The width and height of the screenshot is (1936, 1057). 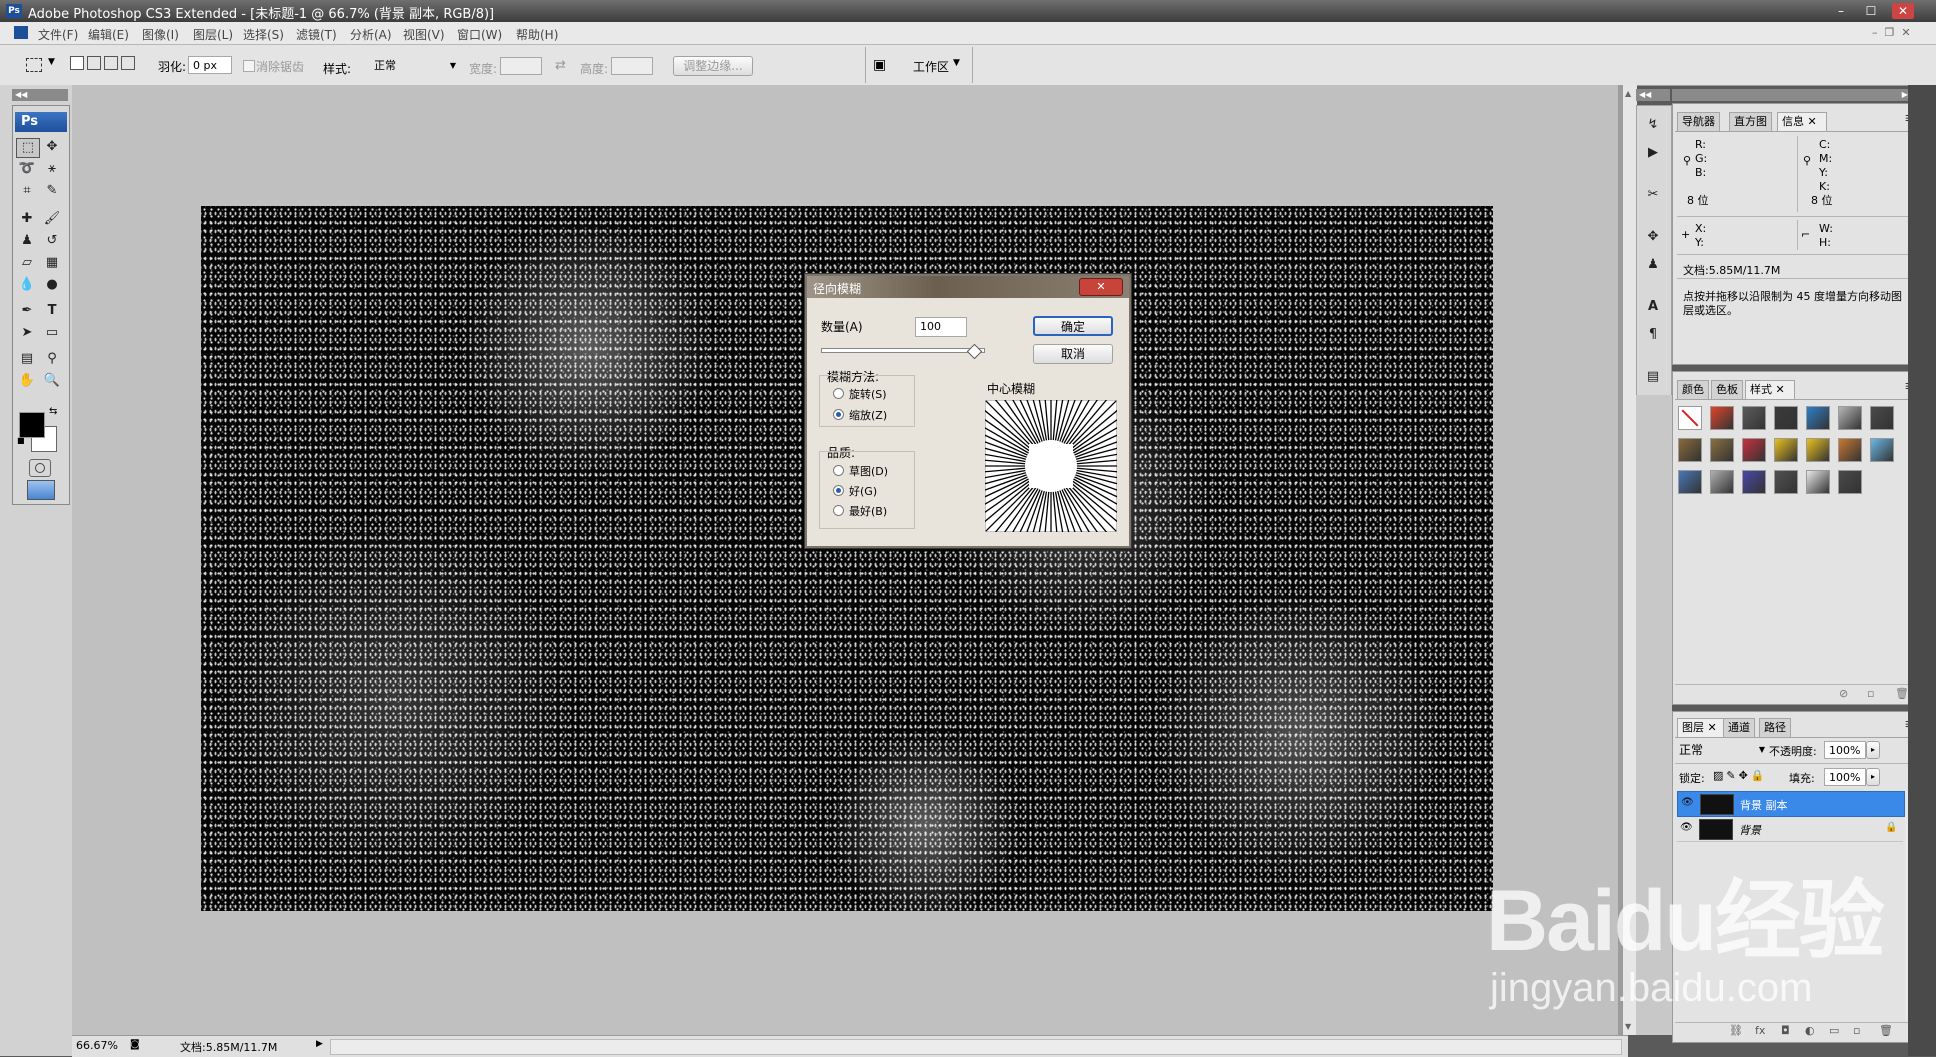 I want to click on height-input, so click(x=632, y=66).